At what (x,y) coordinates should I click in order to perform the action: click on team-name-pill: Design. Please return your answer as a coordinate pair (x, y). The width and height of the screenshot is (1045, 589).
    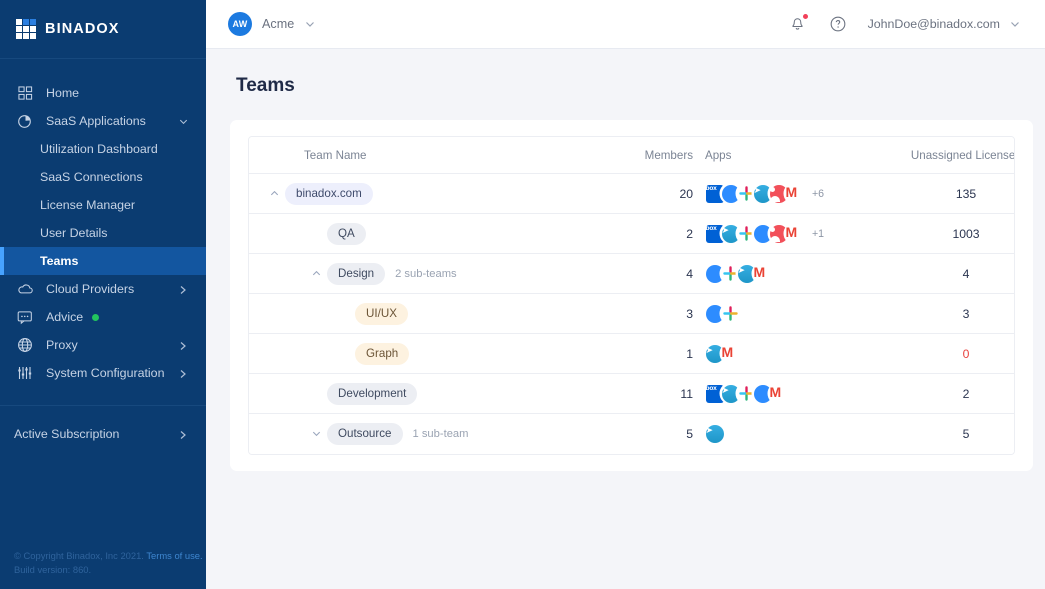
    Looking at the image, I should click on (356, 273).